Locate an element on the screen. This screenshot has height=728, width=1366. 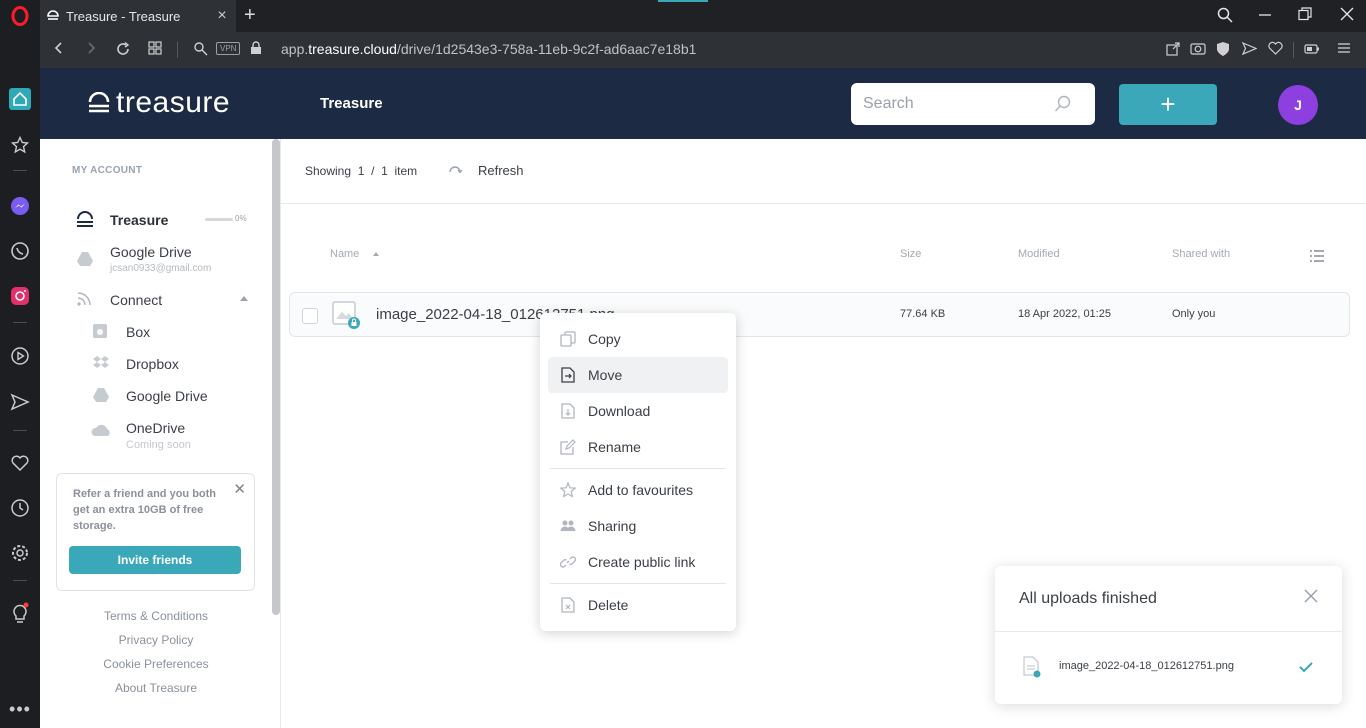
home-icon is located at coordinates (20, 99).